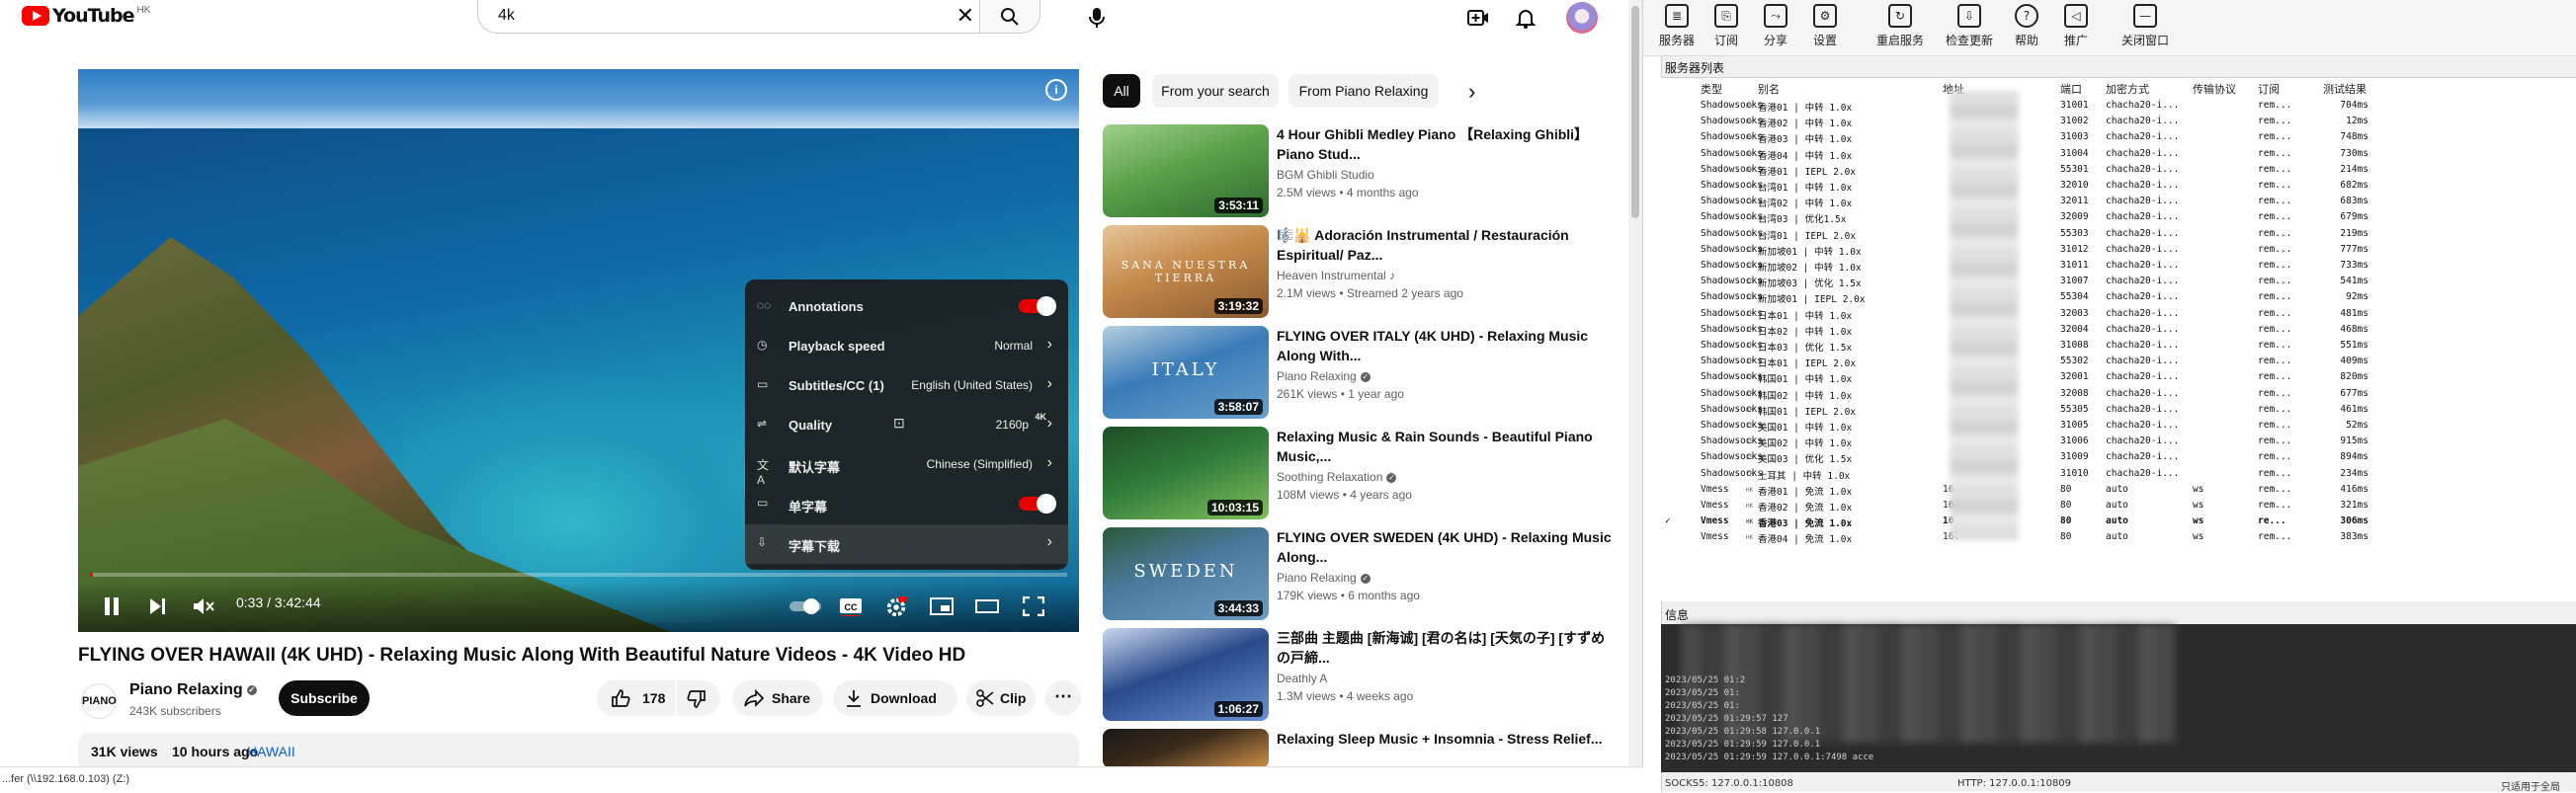 This screenshot has width=2576, height=793. I want to click on recommendation-channel: Deathly A, so click(1302, 678).